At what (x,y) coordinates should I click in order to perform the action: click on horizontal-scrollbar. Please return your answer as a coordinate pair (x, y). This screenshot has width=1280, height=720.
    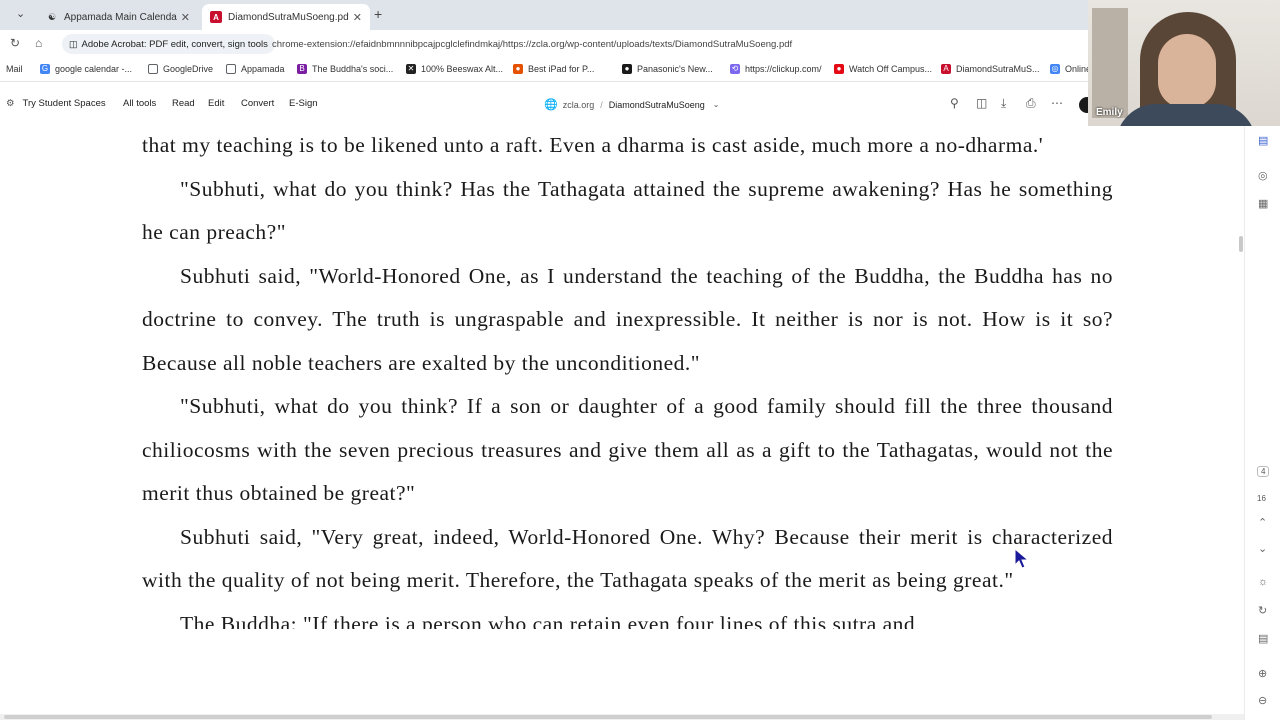
    Looking at the image, I should click on (622, 717).